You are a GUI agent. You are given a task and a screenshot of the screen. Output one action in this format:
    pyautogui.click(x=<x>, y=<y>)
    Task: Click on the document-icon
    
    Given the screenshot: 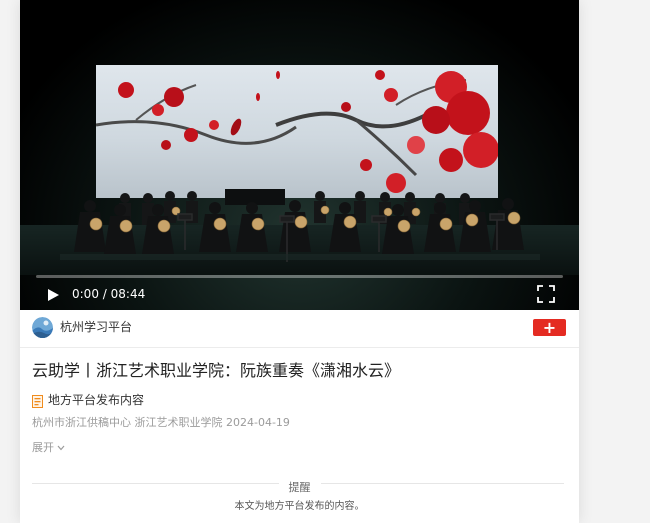 What is the action you would take?
    pyautogui.click(x=37, y=400)
    